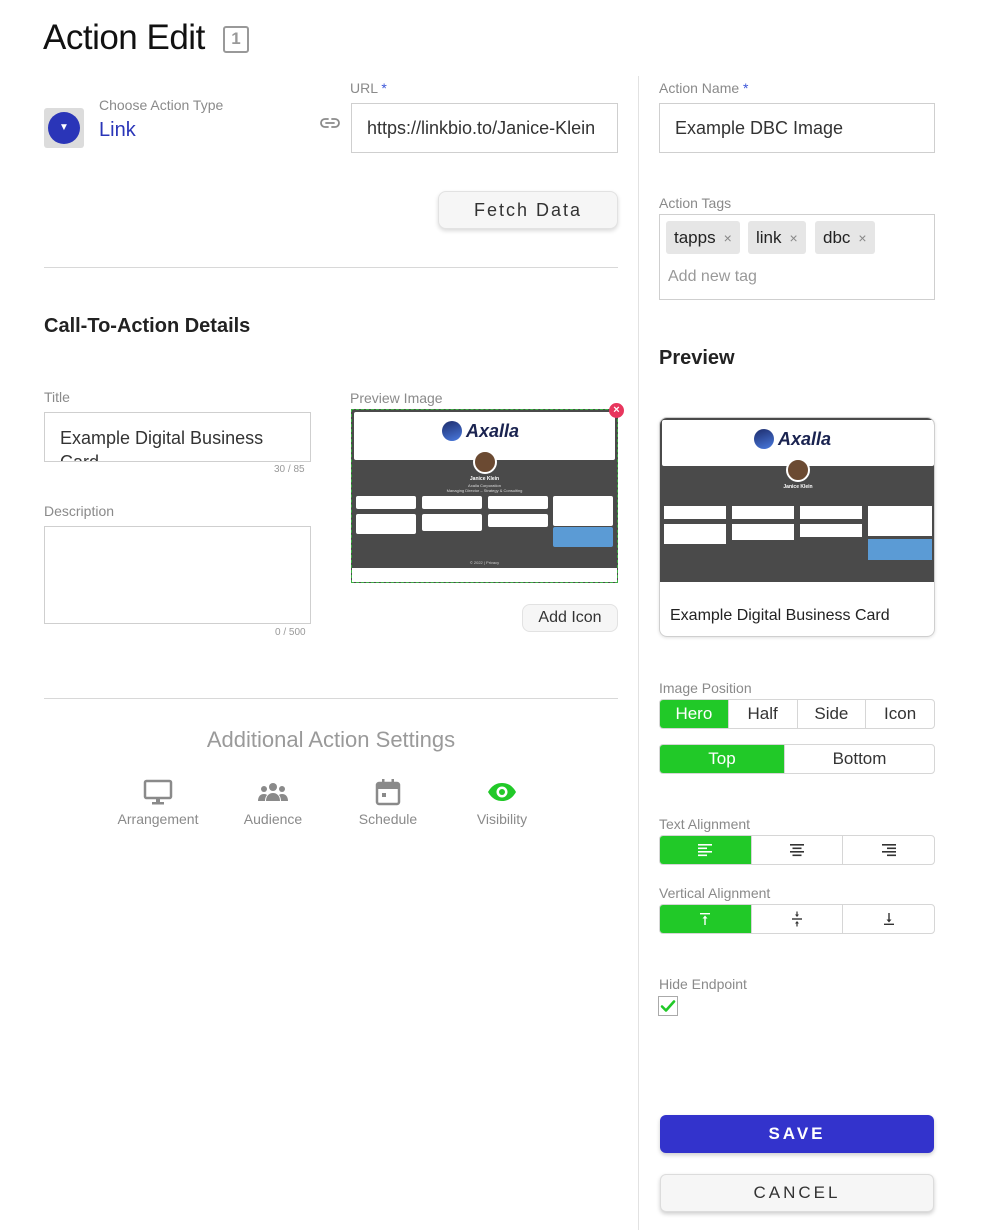 The height and width of the screenshot is (1230, 982). I want to click on card-footer: © 2022 | Privacy, so click(484, 562).